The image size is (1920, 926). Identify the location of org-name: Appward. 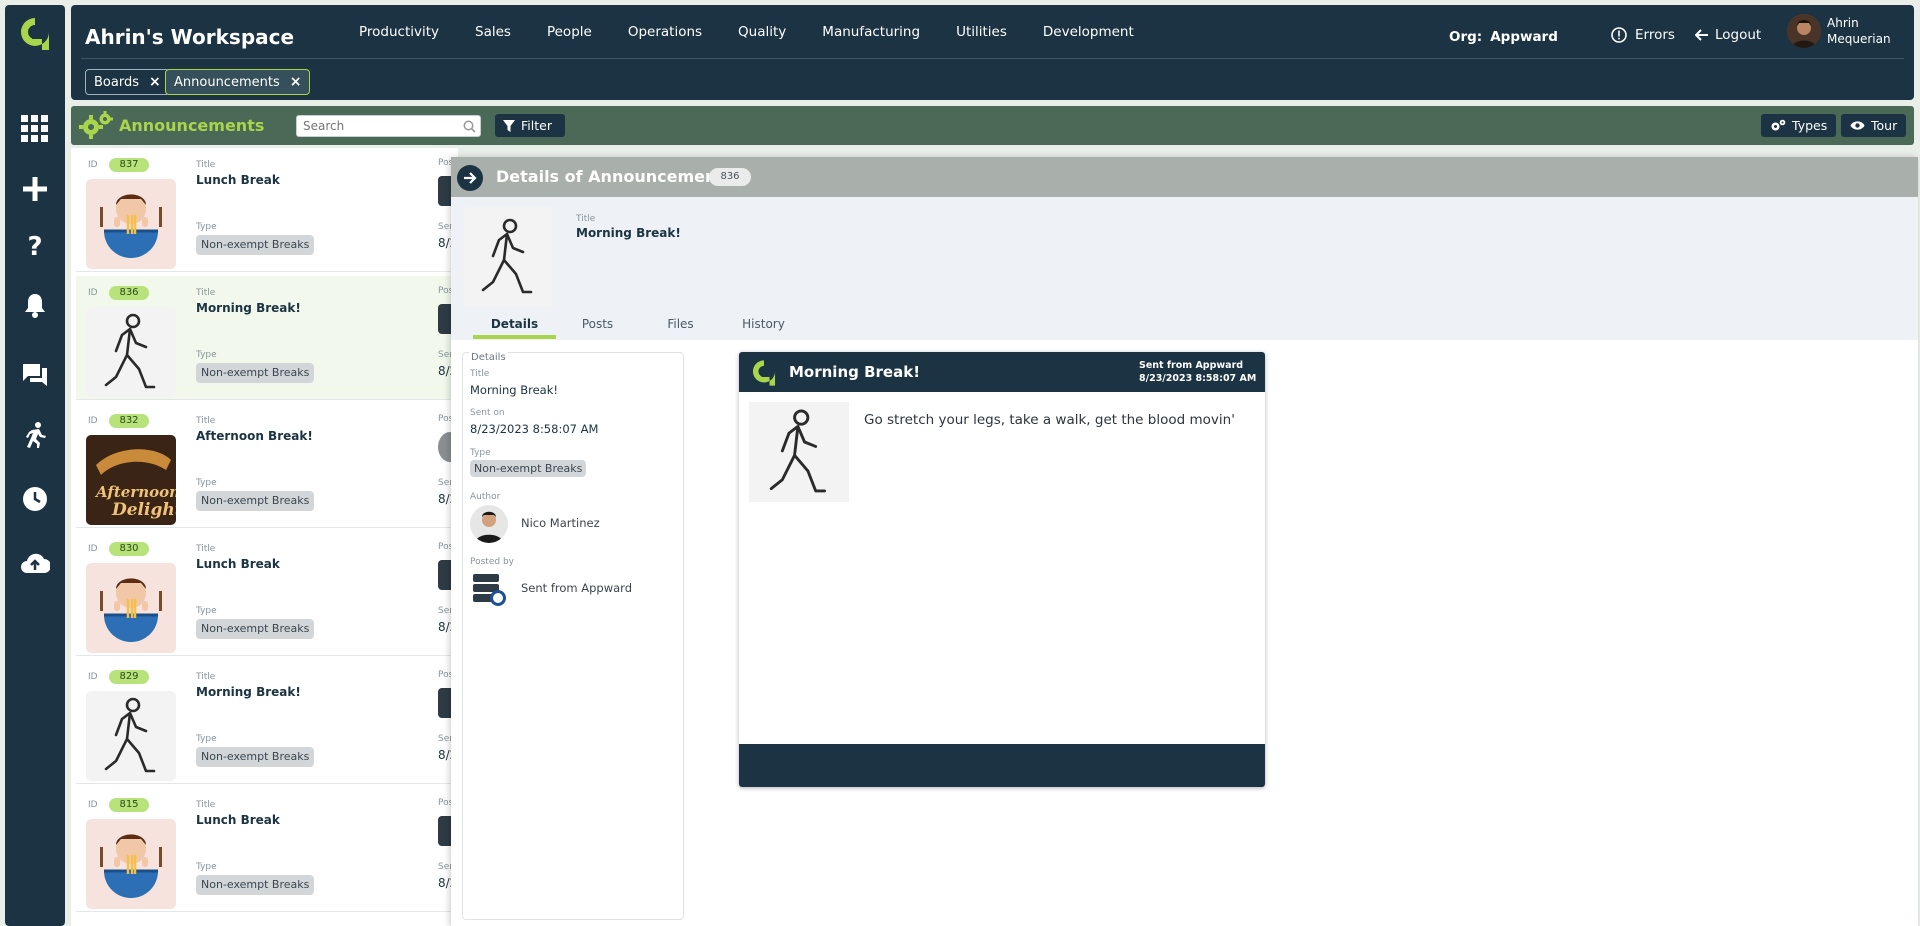
(1524, 37).